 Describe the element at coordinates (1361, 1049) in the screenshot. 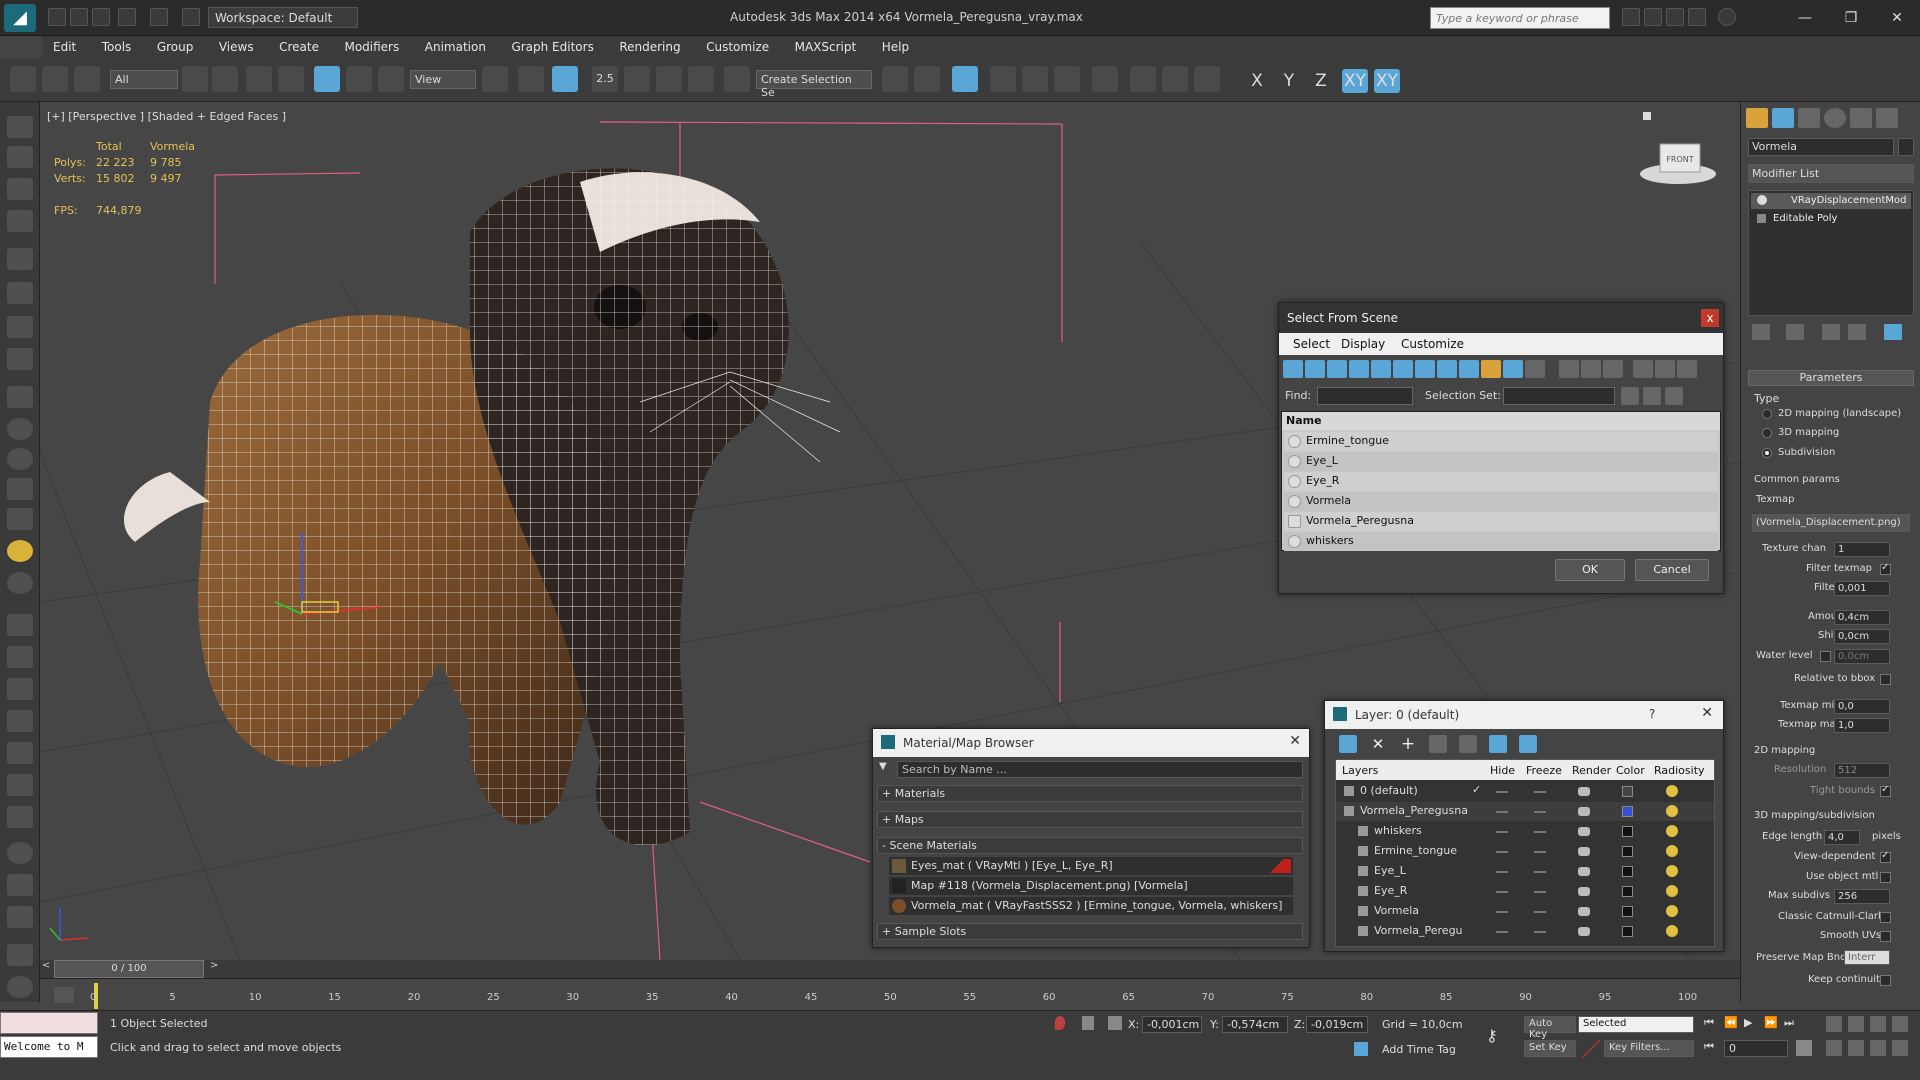

I see `time-tag-icon` at that location.